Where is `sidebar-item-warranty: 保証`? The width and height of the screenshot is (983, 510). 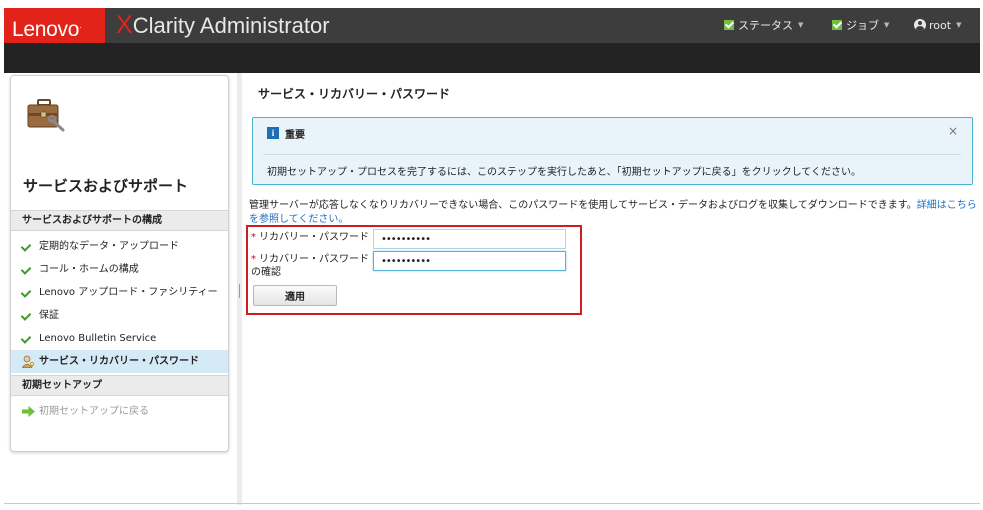
sidebar-item-warranty: 保証 is located at coordinates (119, 315).